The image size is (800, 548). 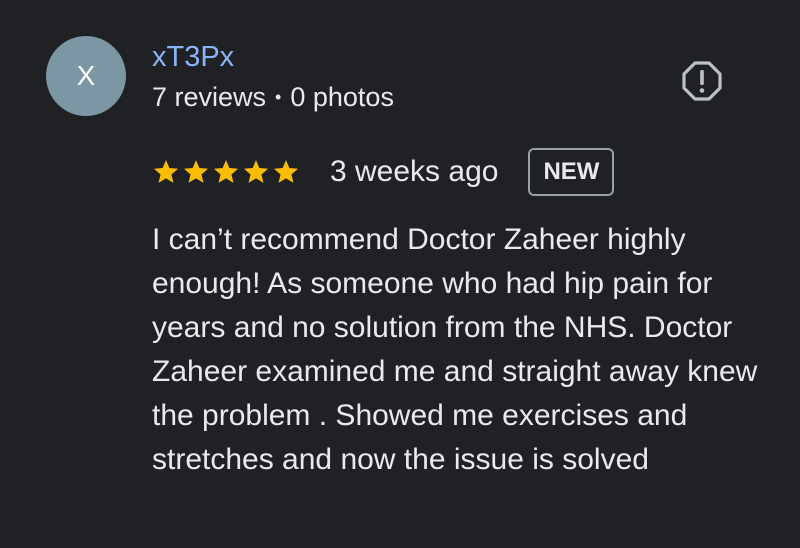 I want to click on report-flag-icon, so click(x=702, y=81).